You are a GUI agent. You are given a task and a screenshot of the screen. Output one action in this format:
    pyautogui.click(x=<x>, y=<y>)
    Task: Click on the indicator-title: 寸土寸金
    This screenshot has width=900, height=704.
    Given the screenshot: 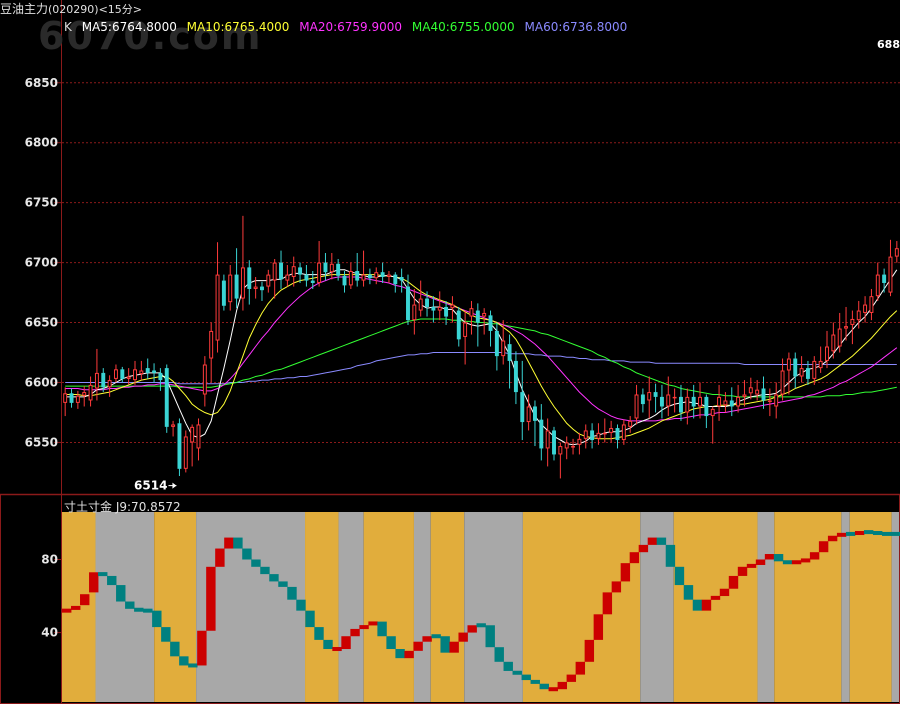 What is the action you would take?
    pyautogui.click(x=88, y=507)
    